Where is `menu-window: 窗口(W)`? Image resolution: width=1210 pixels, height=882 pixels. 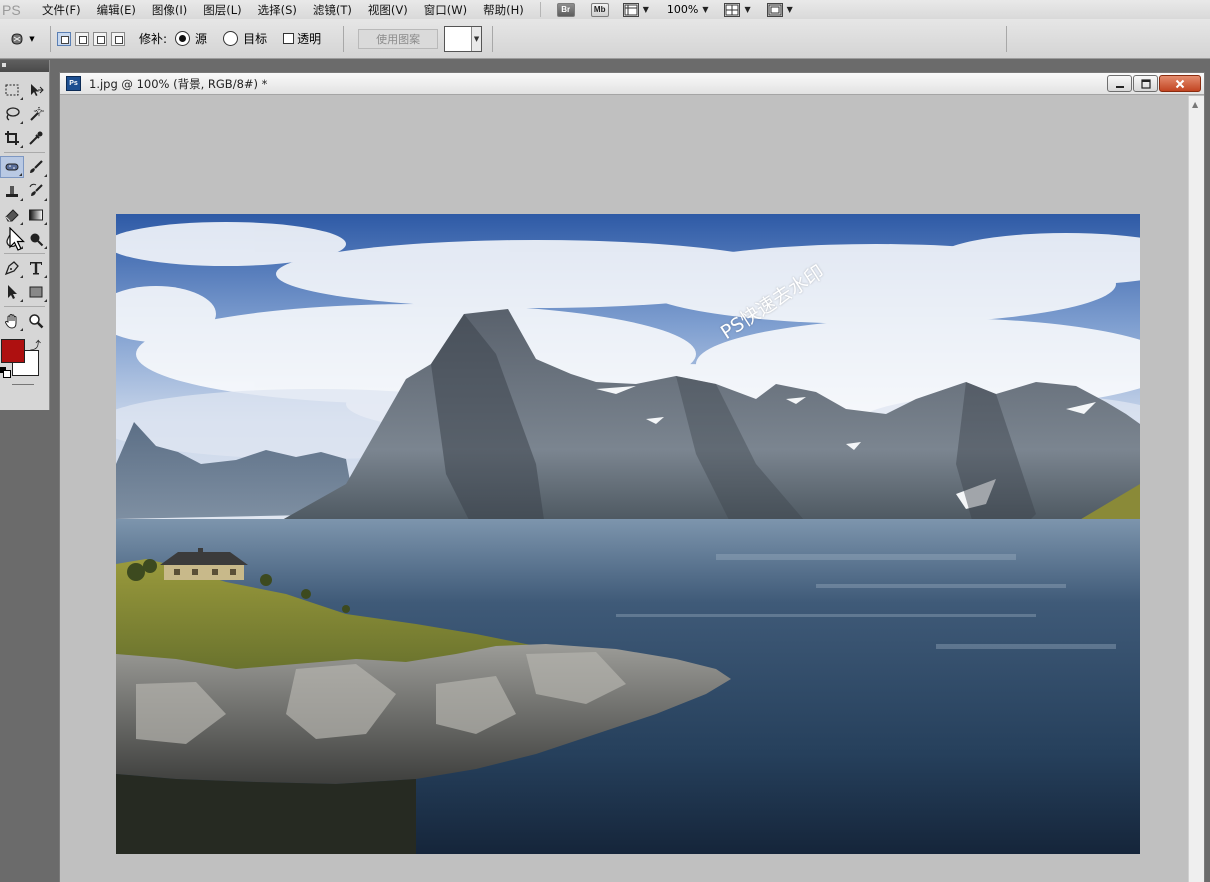
menu-window: 窗口(W) is located at coordinates (445, 10).